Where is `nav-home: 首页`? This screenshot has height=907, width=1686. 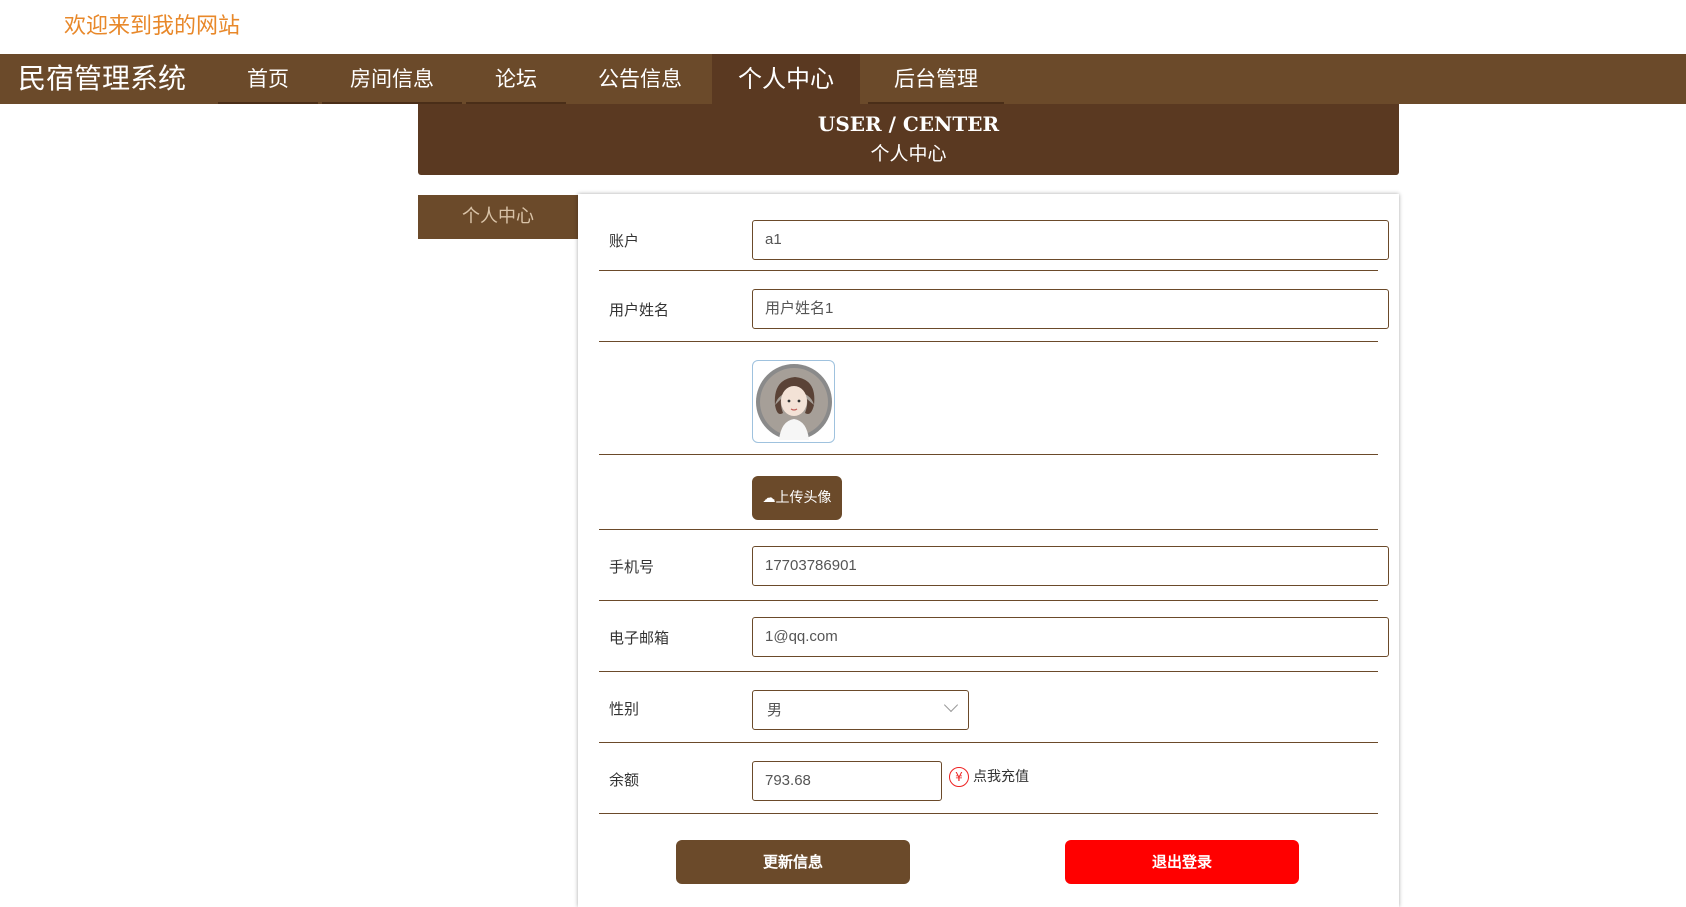 nav-home: 首页 is located at coordinates (268, 79).